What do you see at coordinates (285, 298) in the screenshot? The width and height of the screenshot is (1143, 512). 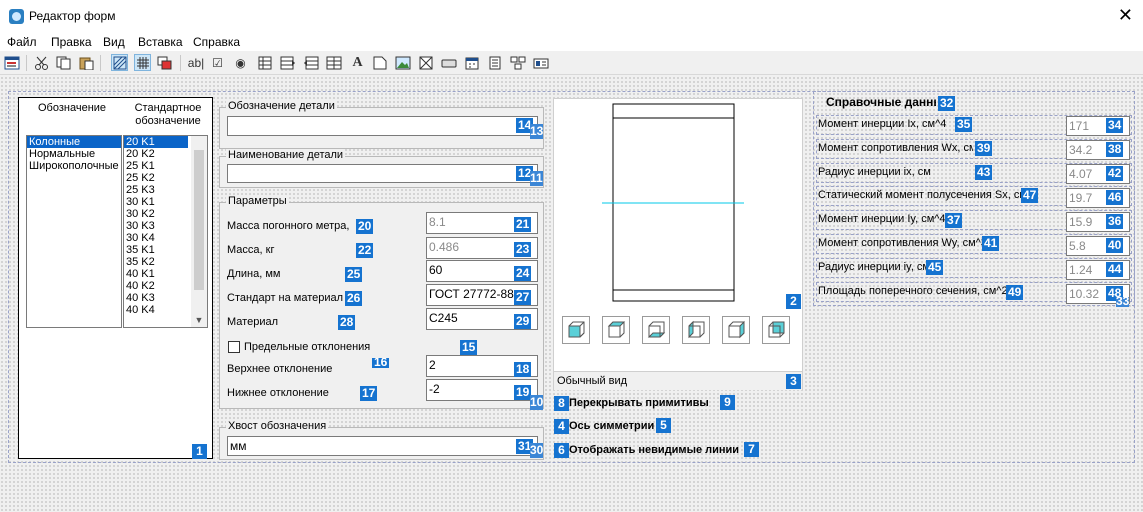 I see `param-label: Стандарт на материал` at bounding box center [285, 298].